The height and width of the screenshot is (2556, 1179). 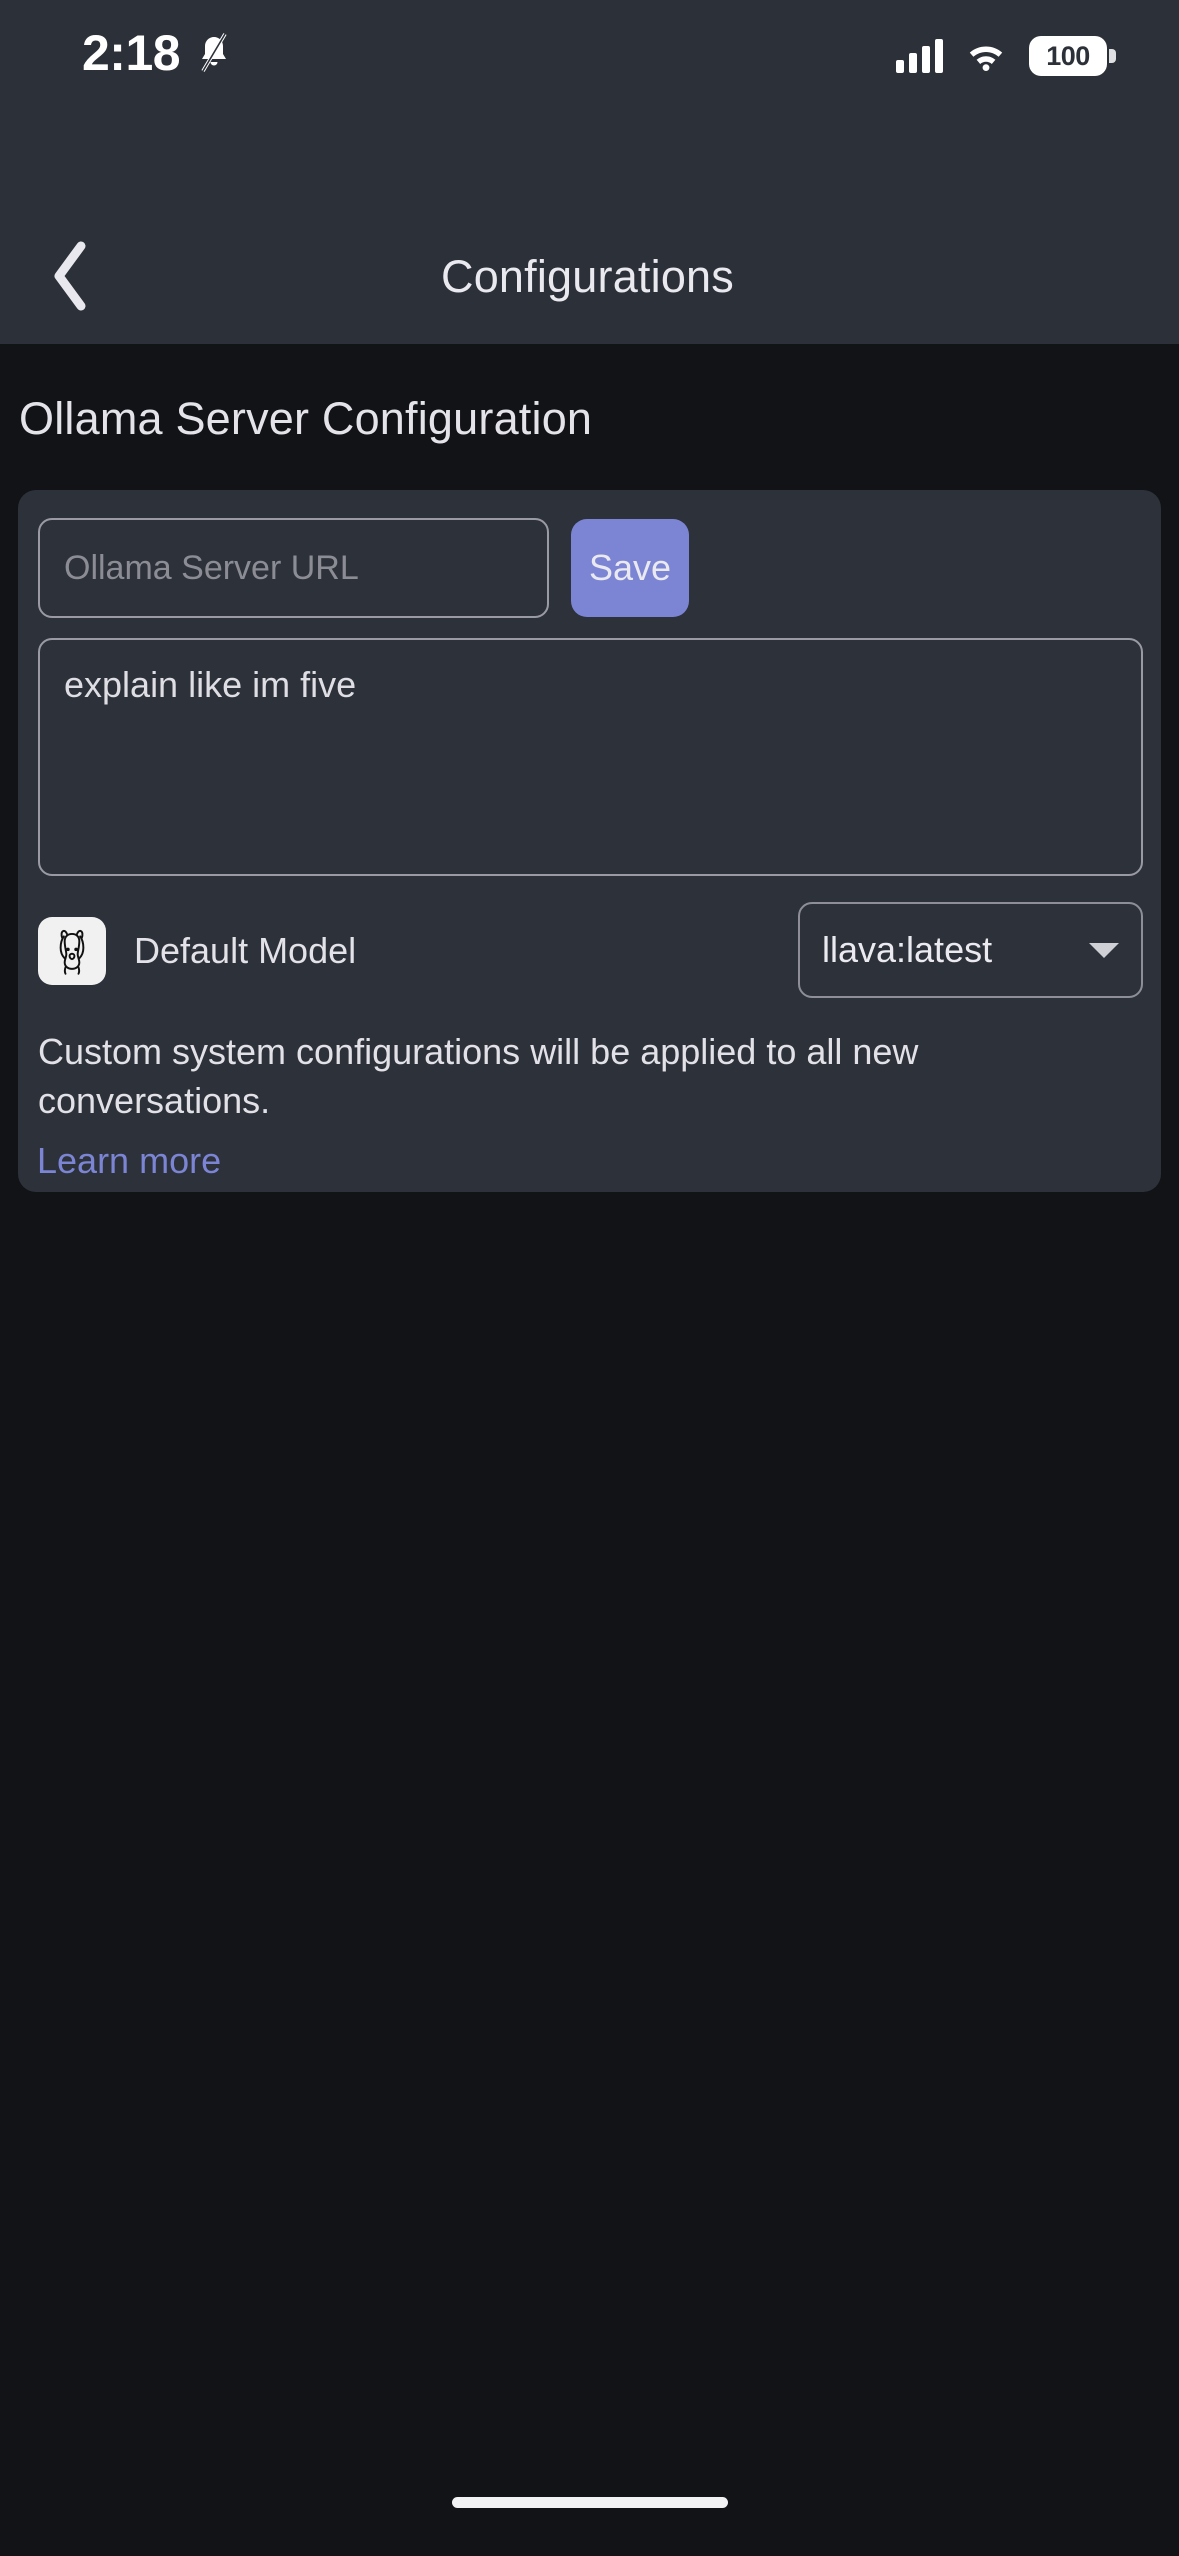 I want to click on status-bar-left: 2:18, so click(x=158, y=53).